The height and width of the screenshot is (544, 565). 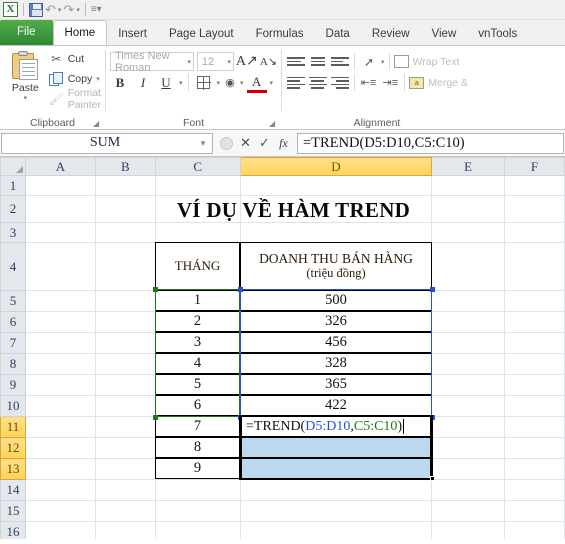 What do you see at coordinates (340, 83) in the screenshot?
I see `align-right-icon` at bounding box center [340, 83].